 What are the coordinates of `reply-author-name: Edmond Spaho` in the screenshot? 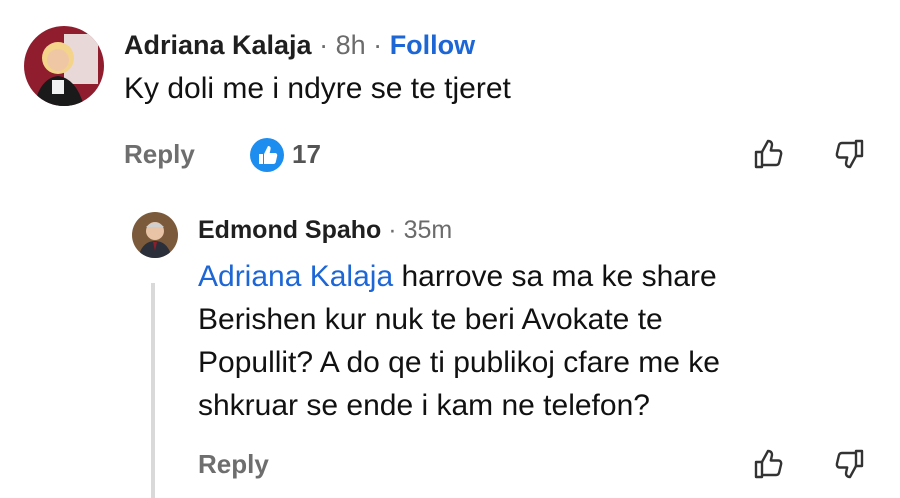 It's located at (289, 230).